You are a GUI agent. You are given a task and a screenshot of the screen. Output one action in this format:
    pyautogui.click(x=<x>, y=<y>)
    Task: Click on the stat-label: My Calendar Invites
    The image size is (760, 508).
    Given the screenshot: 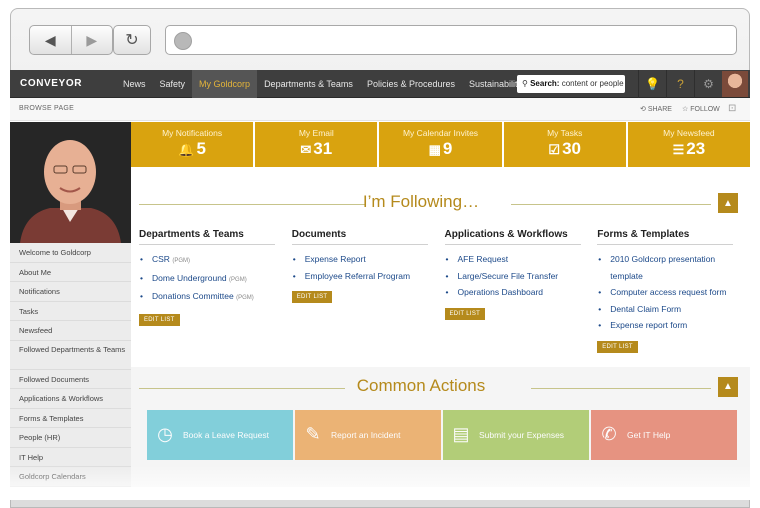 What is the action you would take?
    pyautogui.click(x=440, y=133)
    